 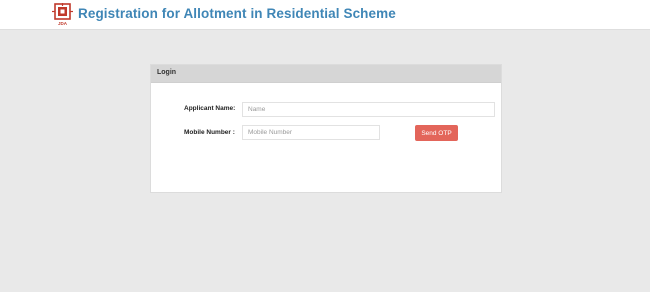 I want to click on applicant-name-input, so click(x=368, y=109).